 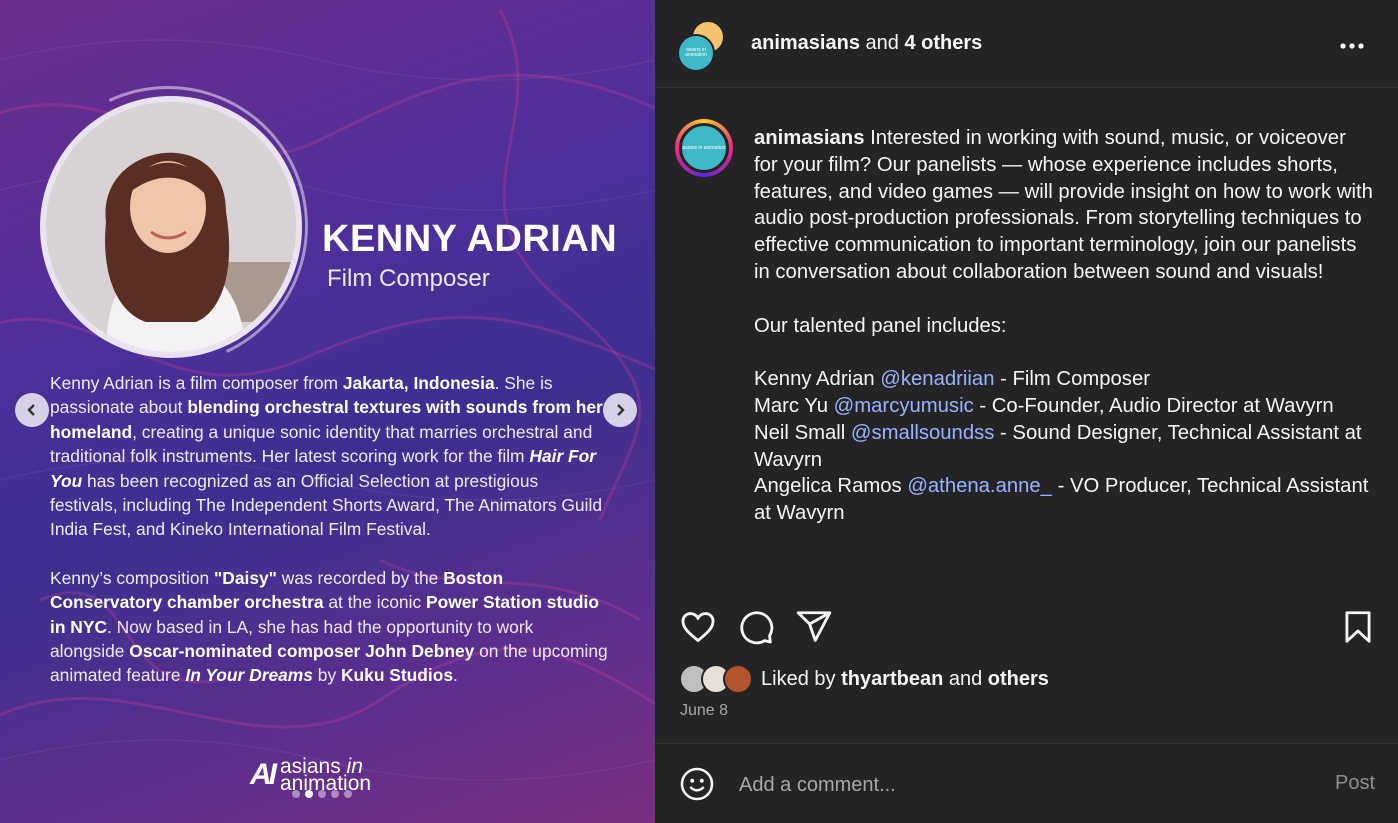 I want to click on panelist-handle-link: @smallsoundss, so click(x=922, y=433).